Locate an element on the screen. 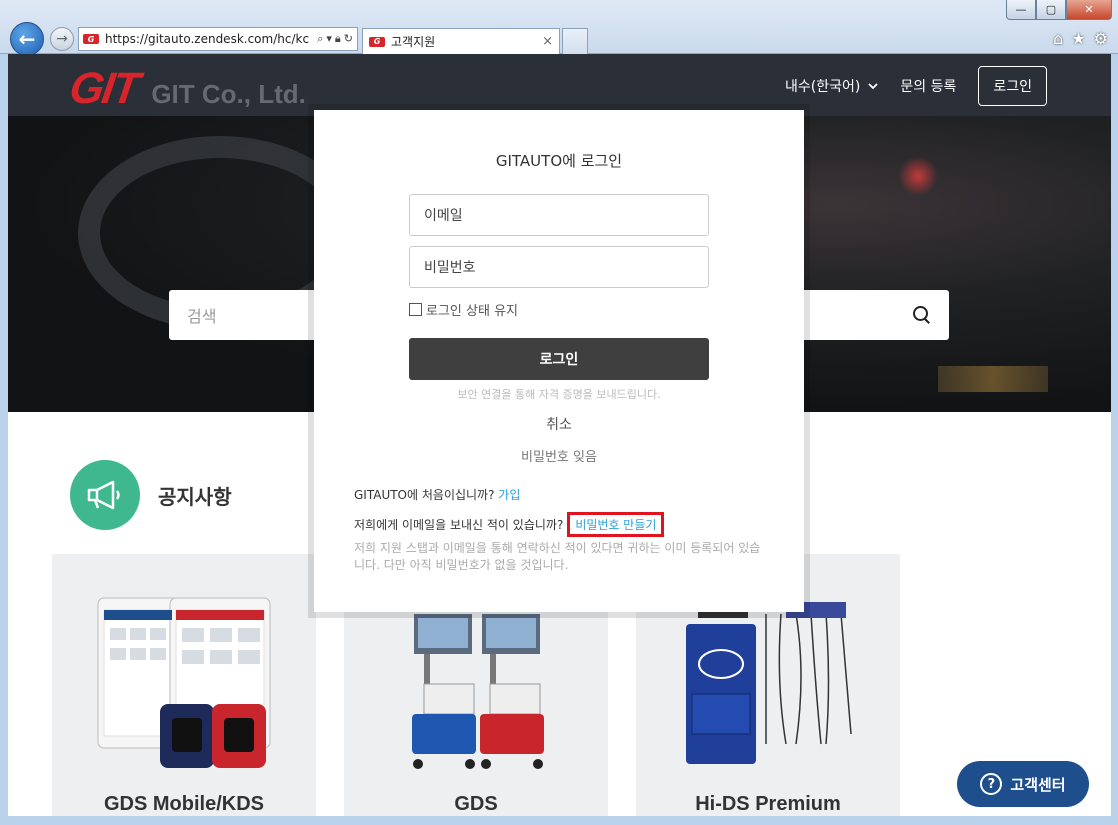 The image size is (1118, 825). browser-toolbar-icons: ⌂ ★ ⚙ is located at coordinates (1080, 38).